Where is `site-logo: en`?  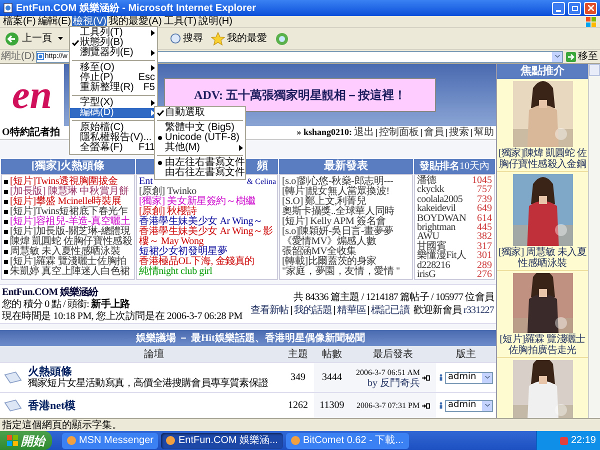
site-logo: en is located at coordinates (32, 95).